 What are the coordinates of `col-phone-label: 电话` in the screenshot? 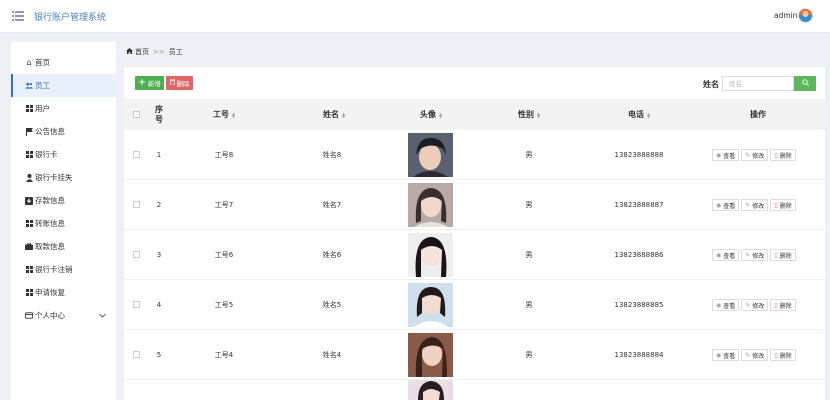 It's located at (635, 114).